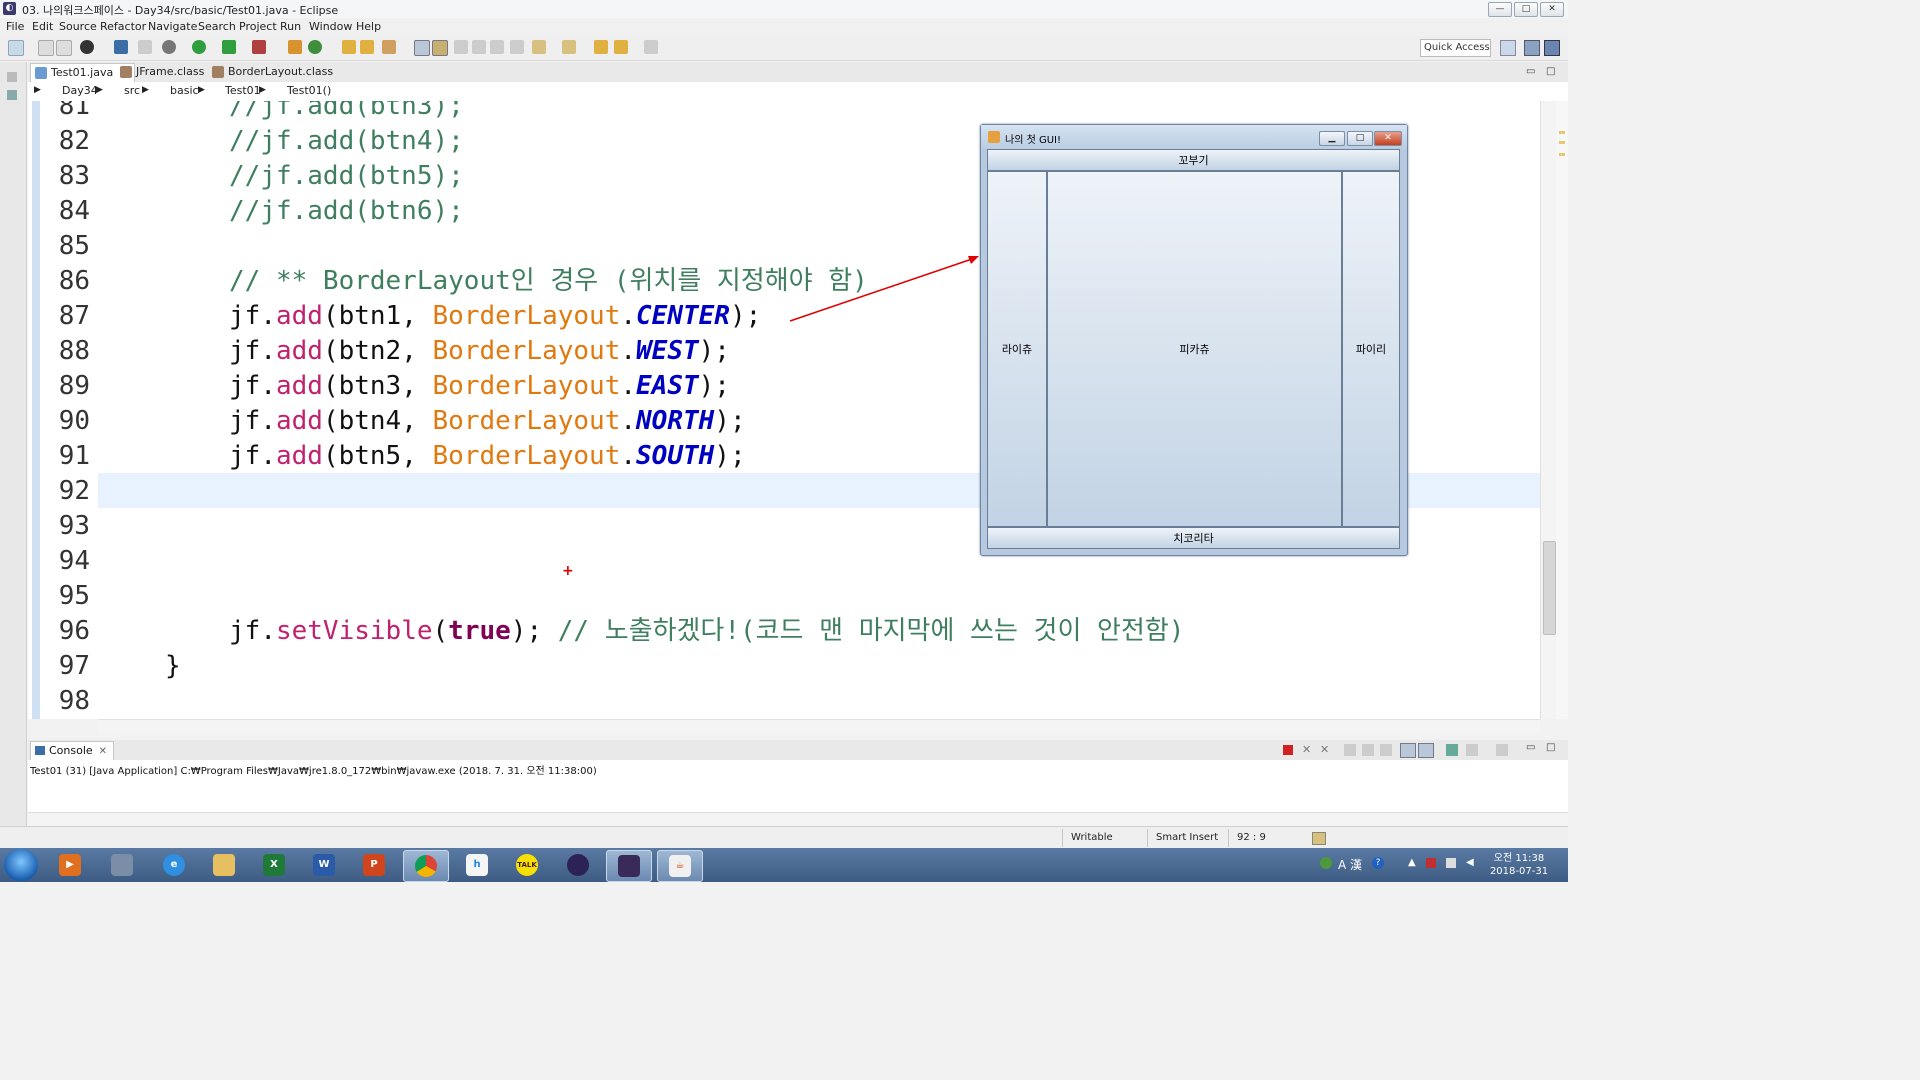 This screenshot has width=1920, height=1080. What do you see at coordinates (1306, 749) in the screenshot?
I see `remove-launch-icon: ✕` at bounding box center [1306, 749].